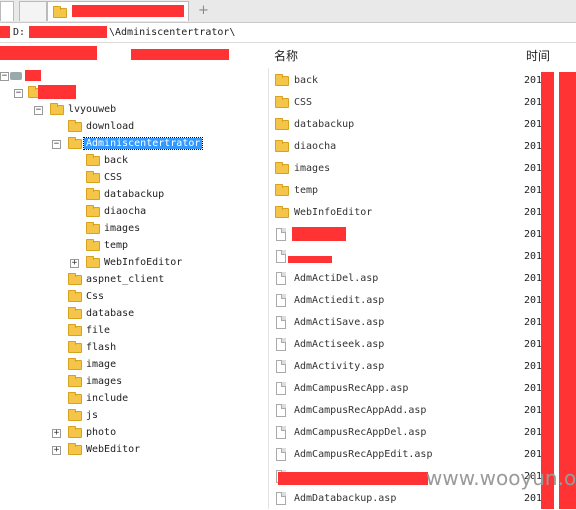 The height and width of the screenshot is (510, 576). What do you see at coordinates (395, 455) in the screenshot?
I see `list-item-file: AdmCampusRecAppEdit.asp` at bounding box center [395, 455].